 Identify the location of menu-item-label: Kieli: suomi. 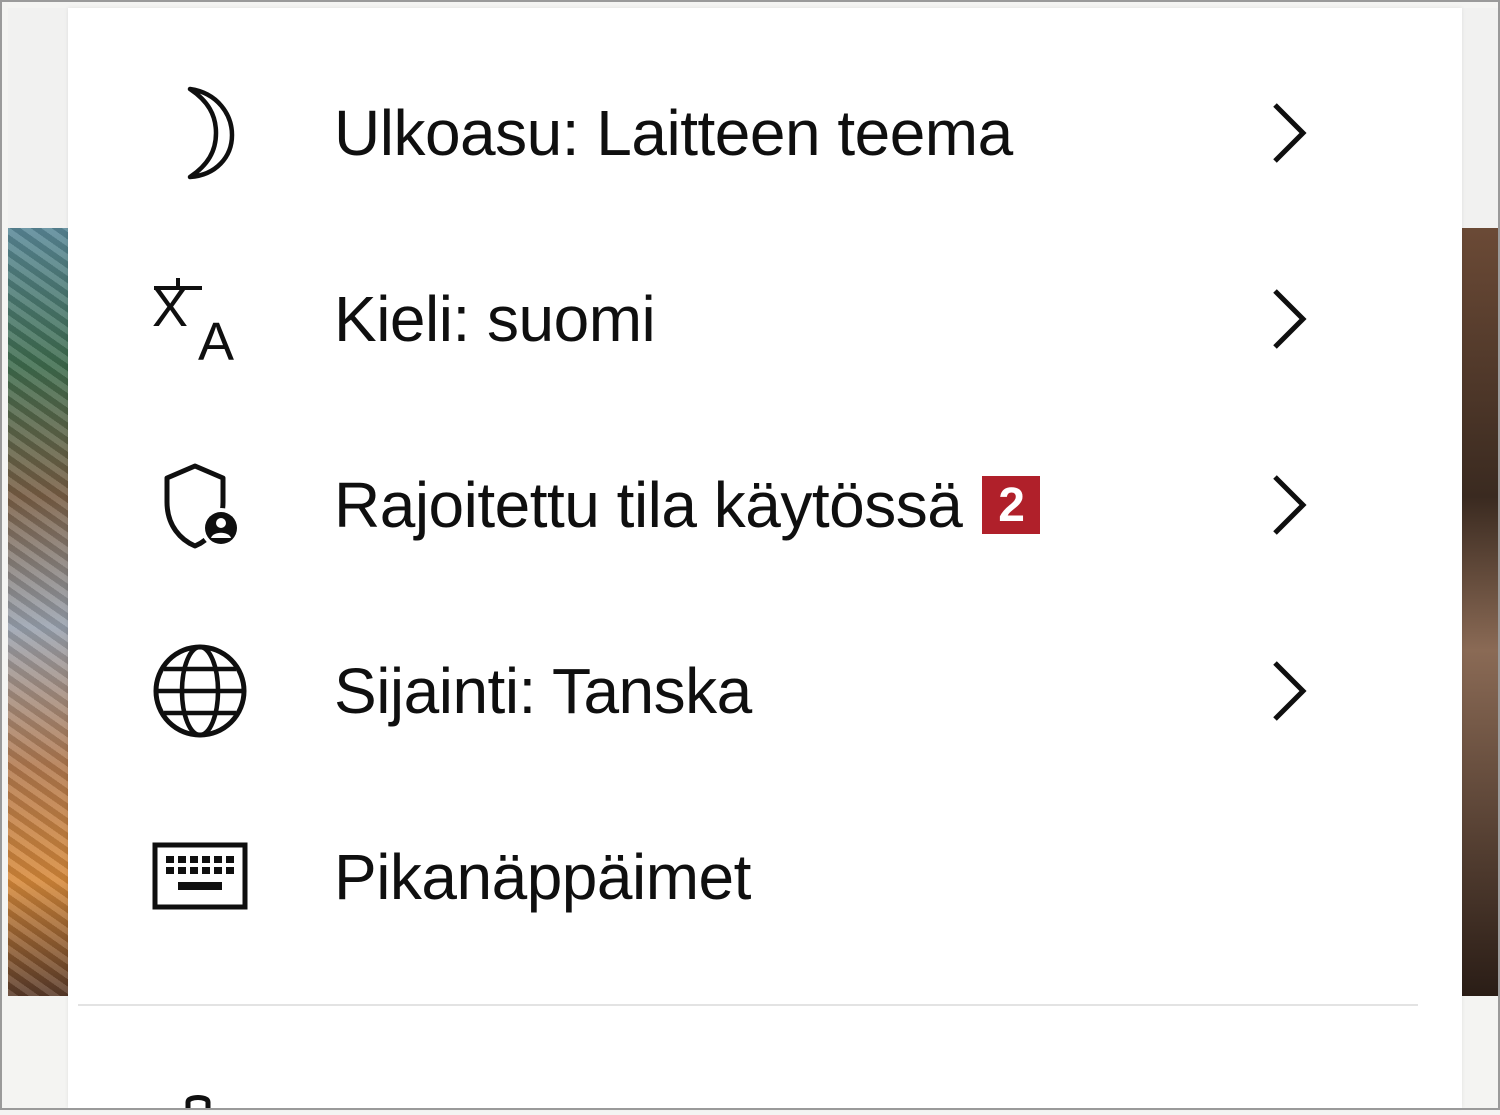
(495, 319).